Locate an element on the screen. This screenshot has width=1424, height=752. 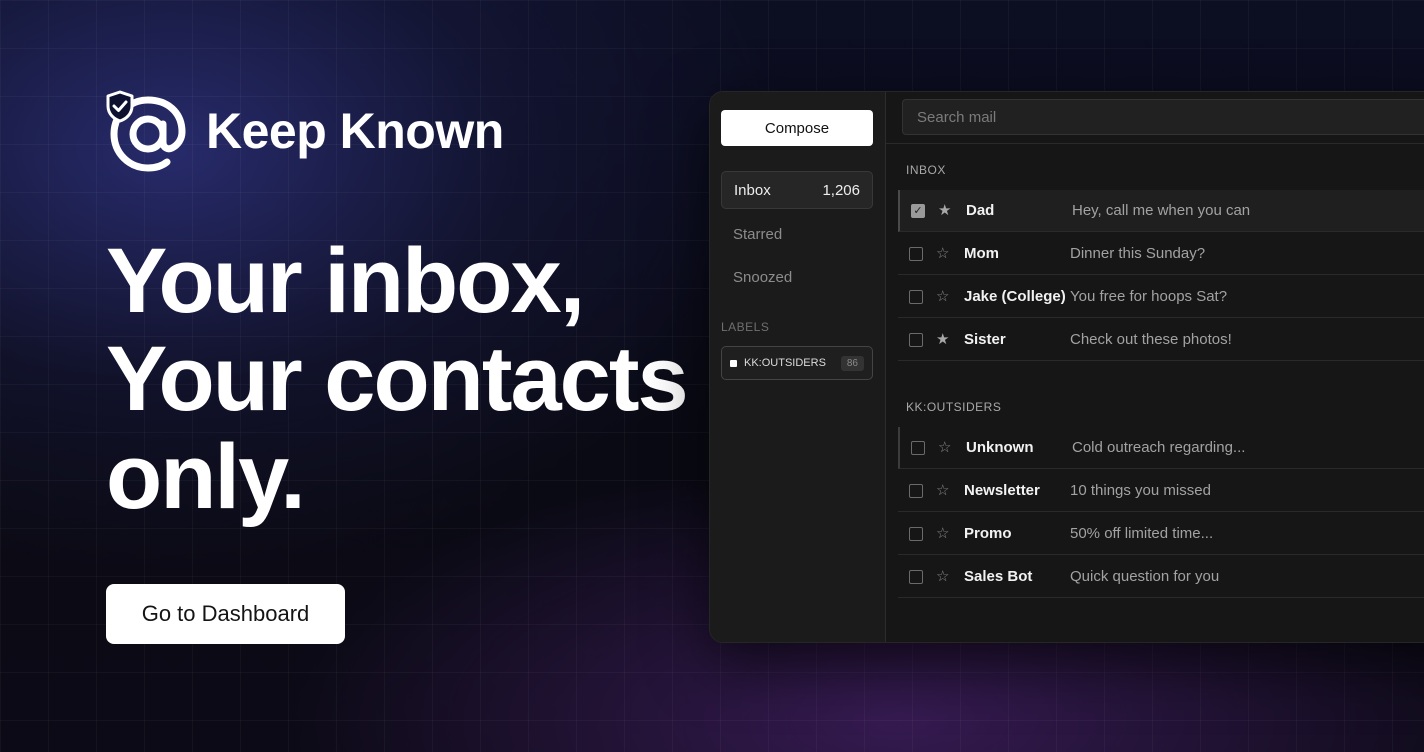
section-title-inbox: INBOX is located at coordinates (926, 170).